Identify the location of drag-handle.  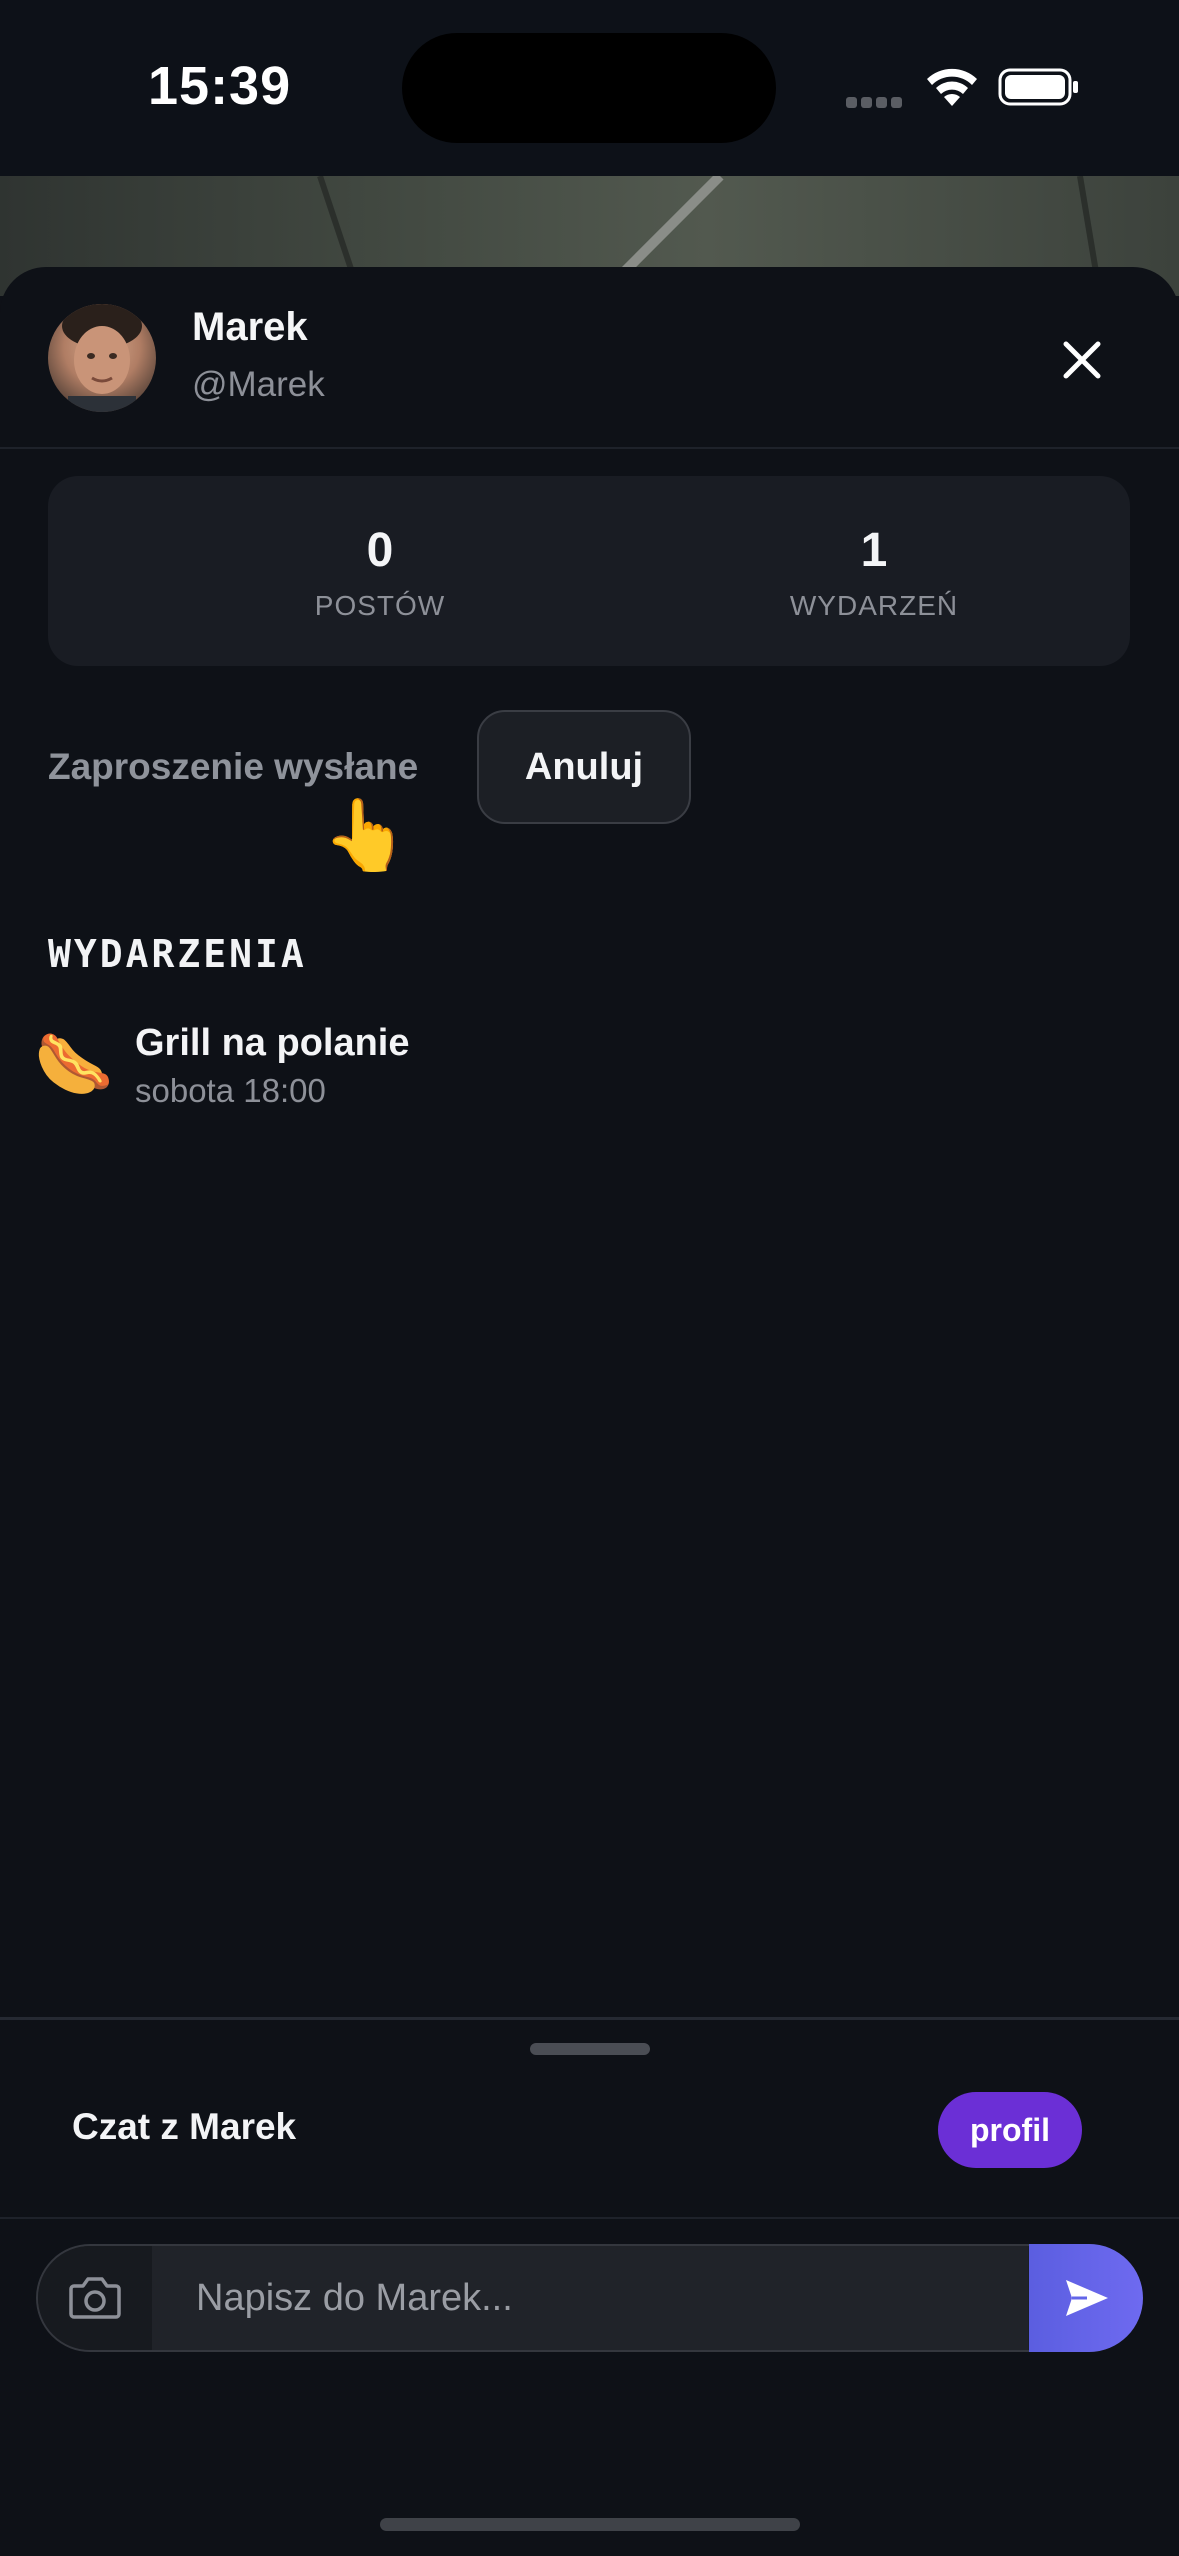
(590, 2049).